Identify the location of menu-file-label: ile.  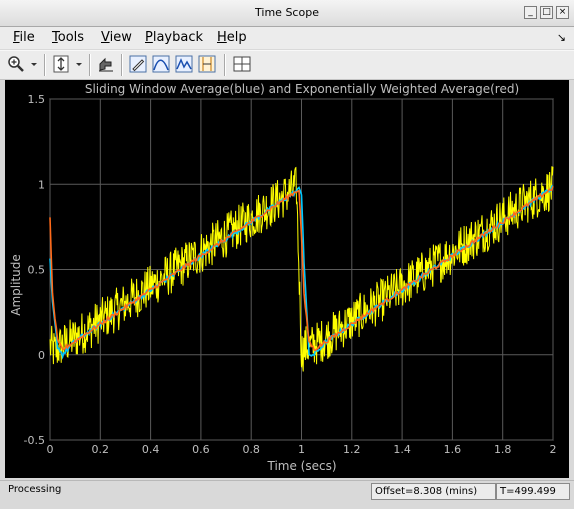
(27, 37).